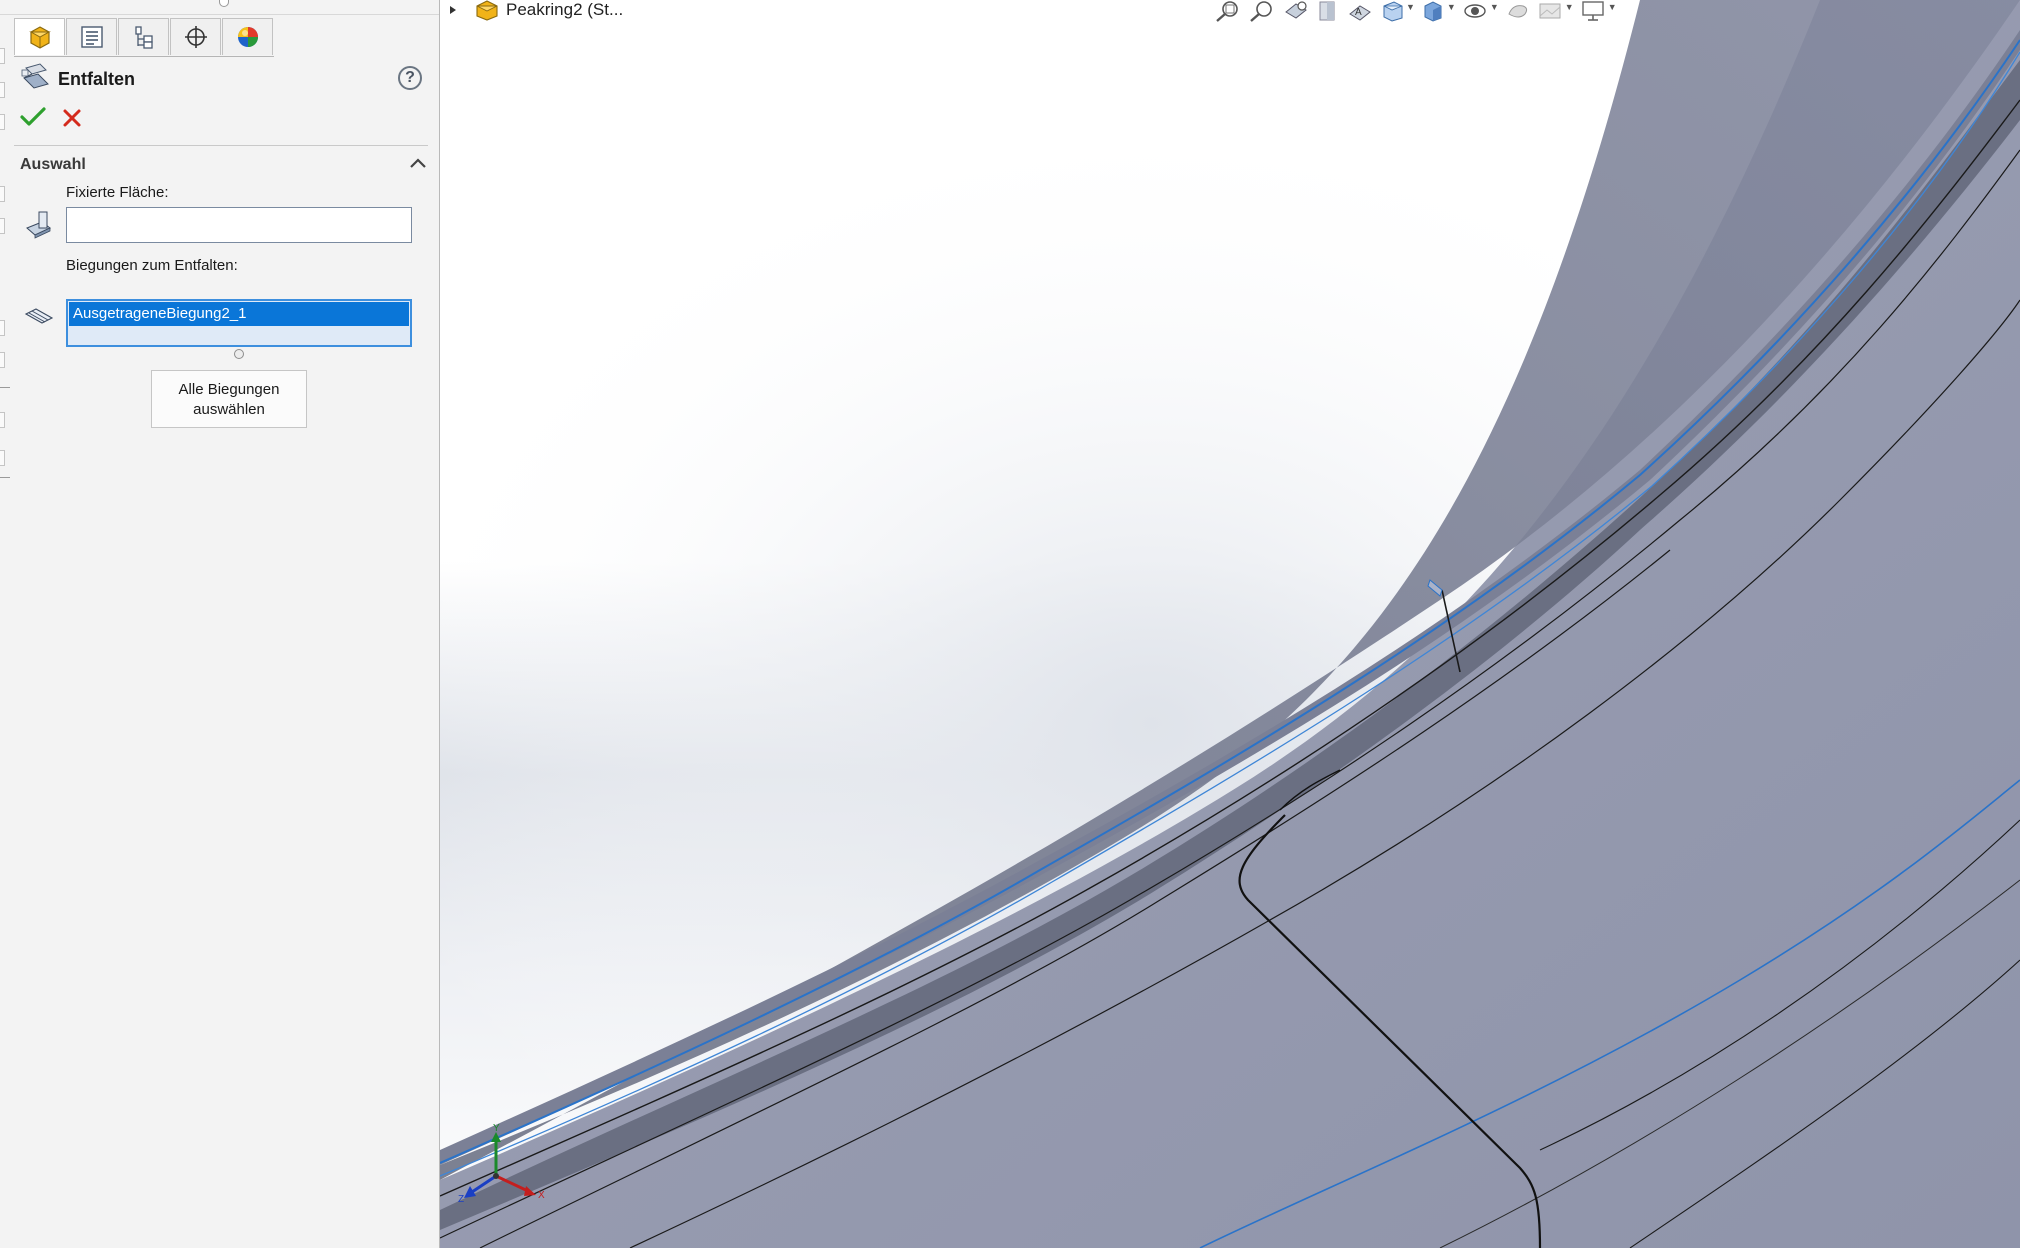  I want to click on triad-z-label: Z, so click(461, 1199).